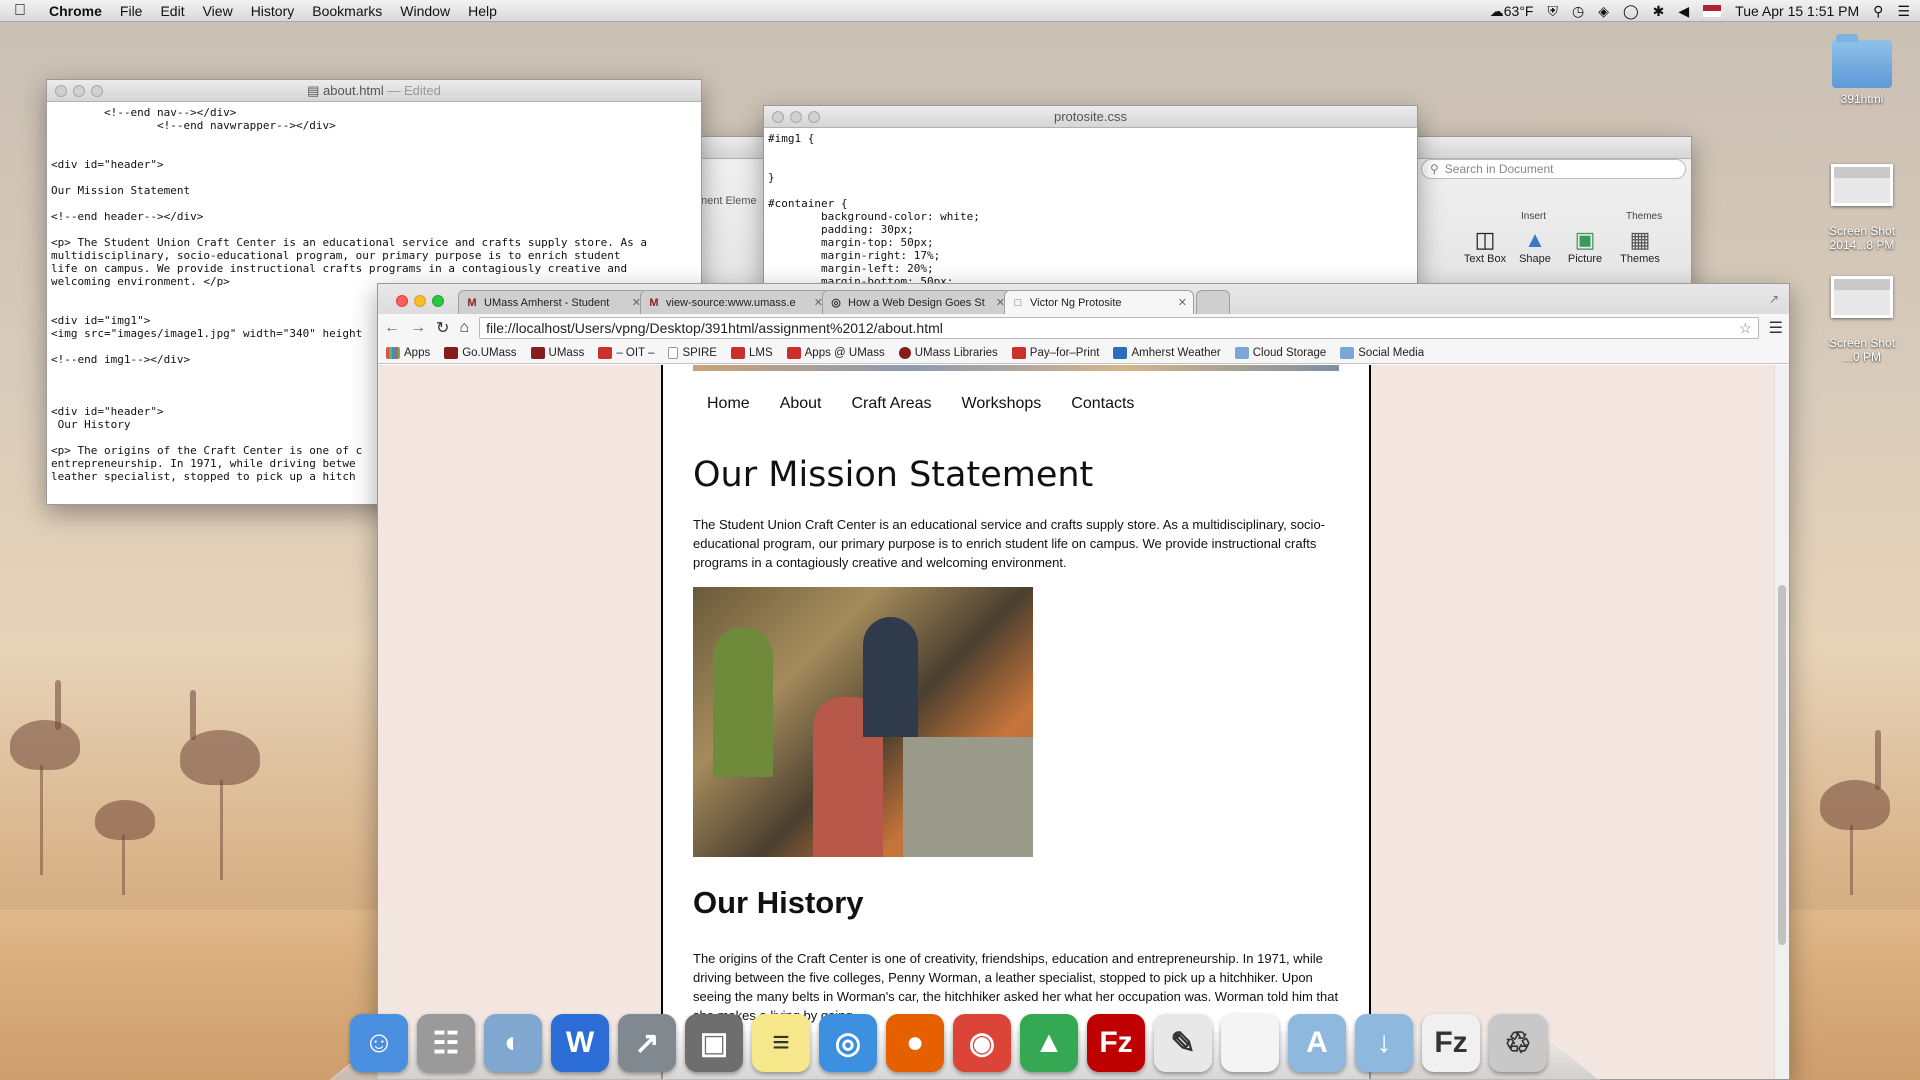  What do you see at coordinates (1712, 11) in the screenshot?
I see `flag-icon` at bounding box center [1712, 11].